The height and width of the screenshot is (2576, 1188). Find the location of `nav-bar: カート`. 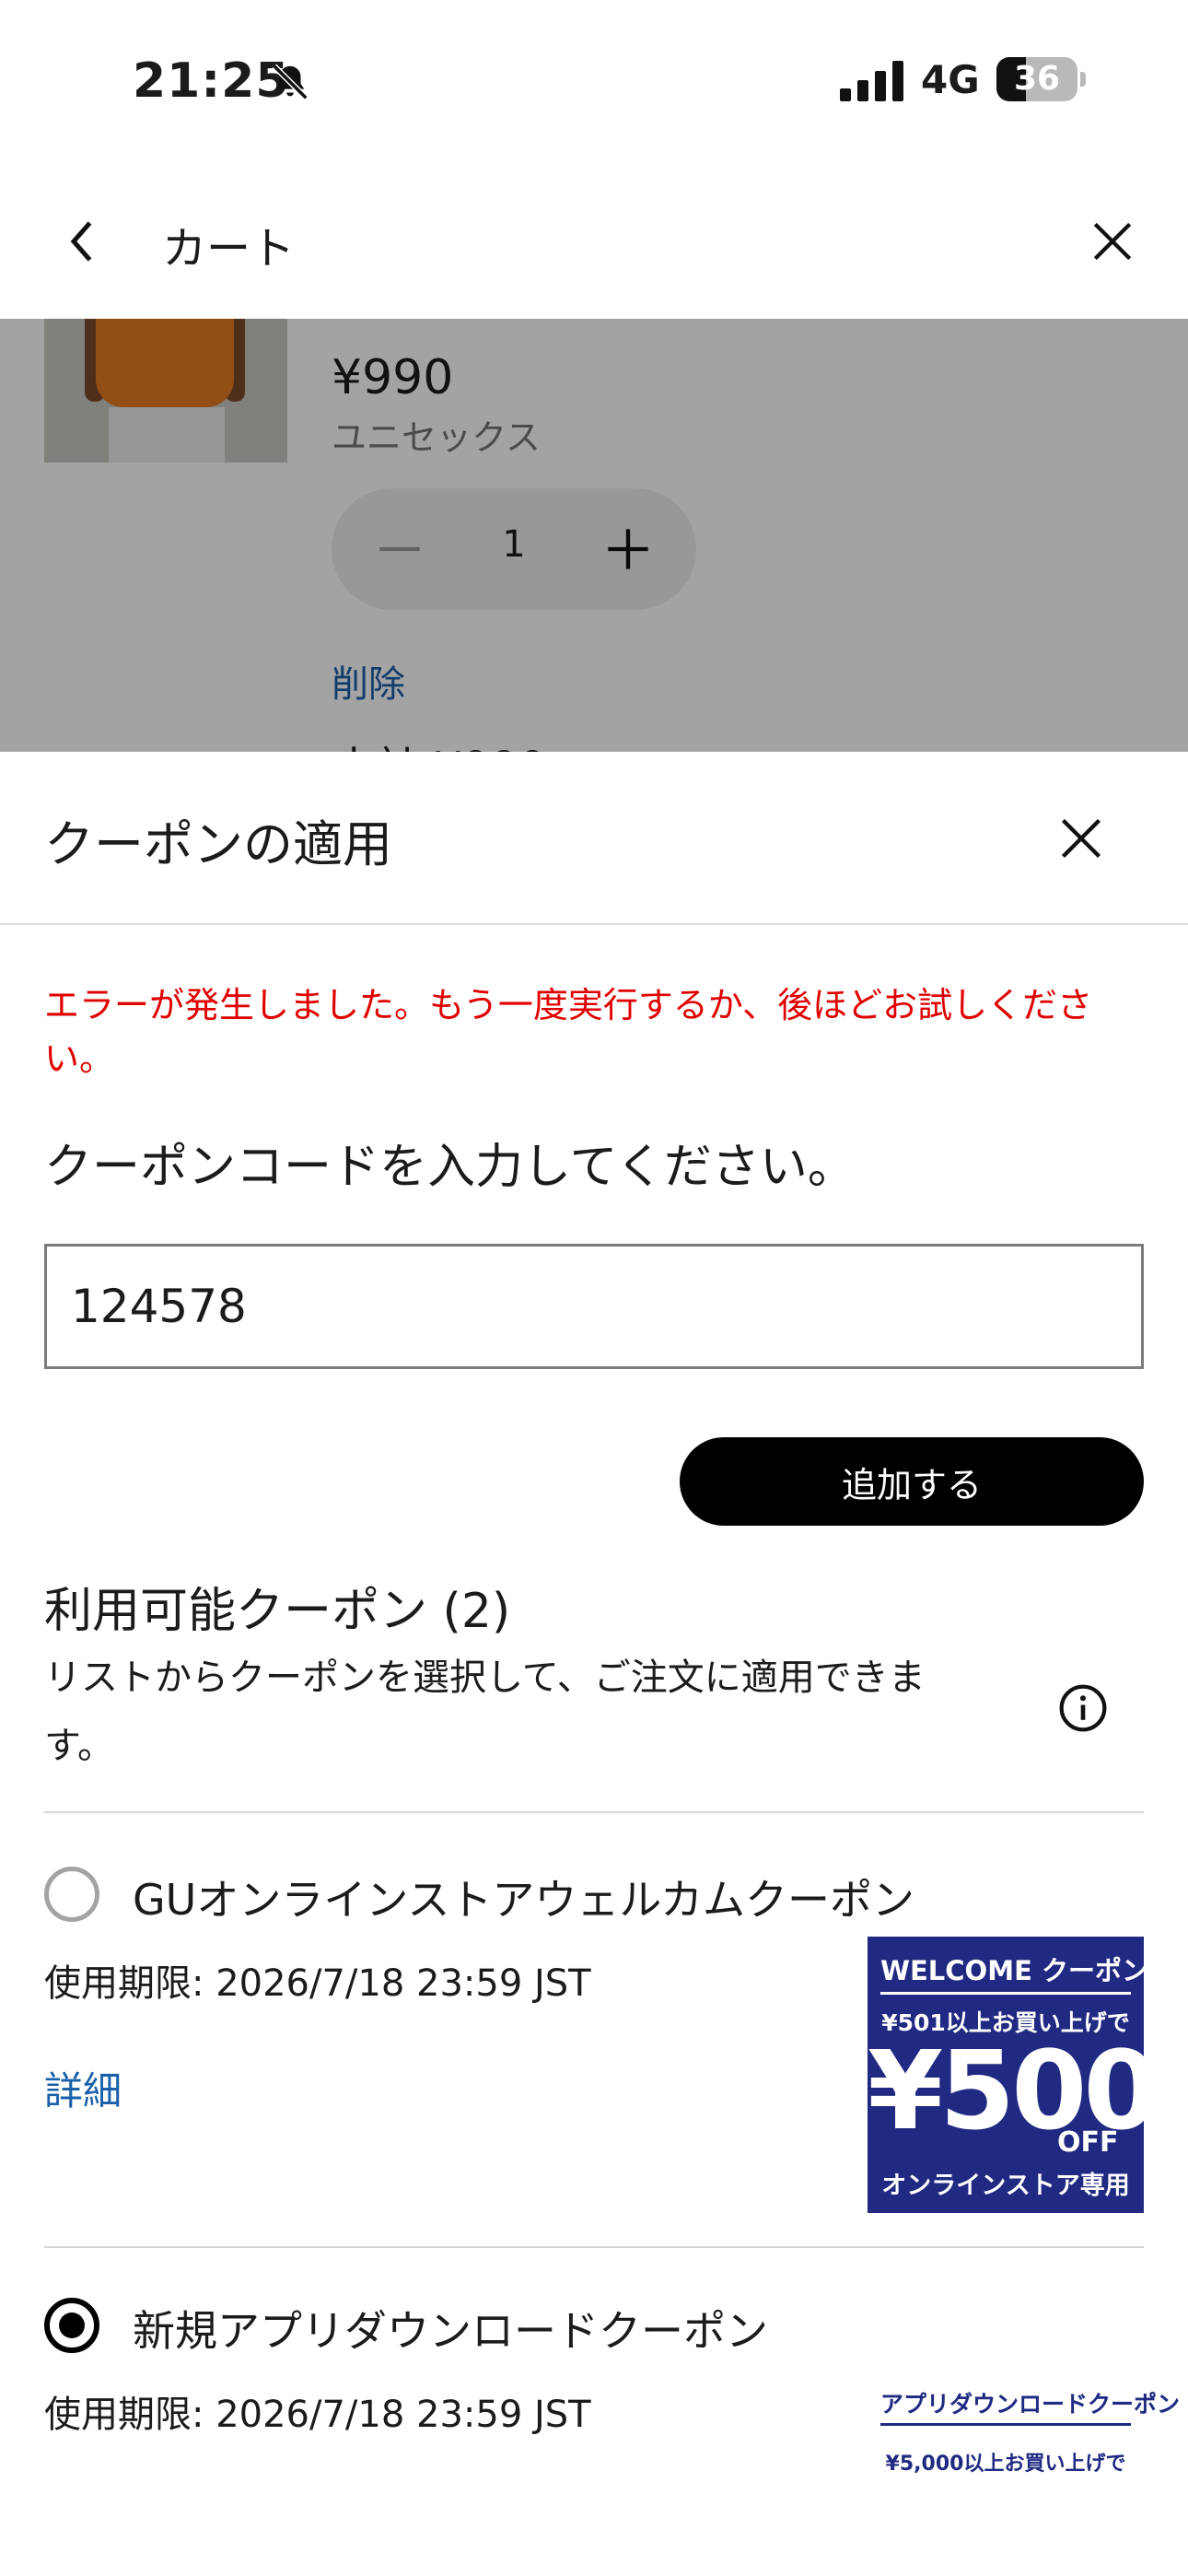

nav-bar: カート is located at coordinates (594, 243).